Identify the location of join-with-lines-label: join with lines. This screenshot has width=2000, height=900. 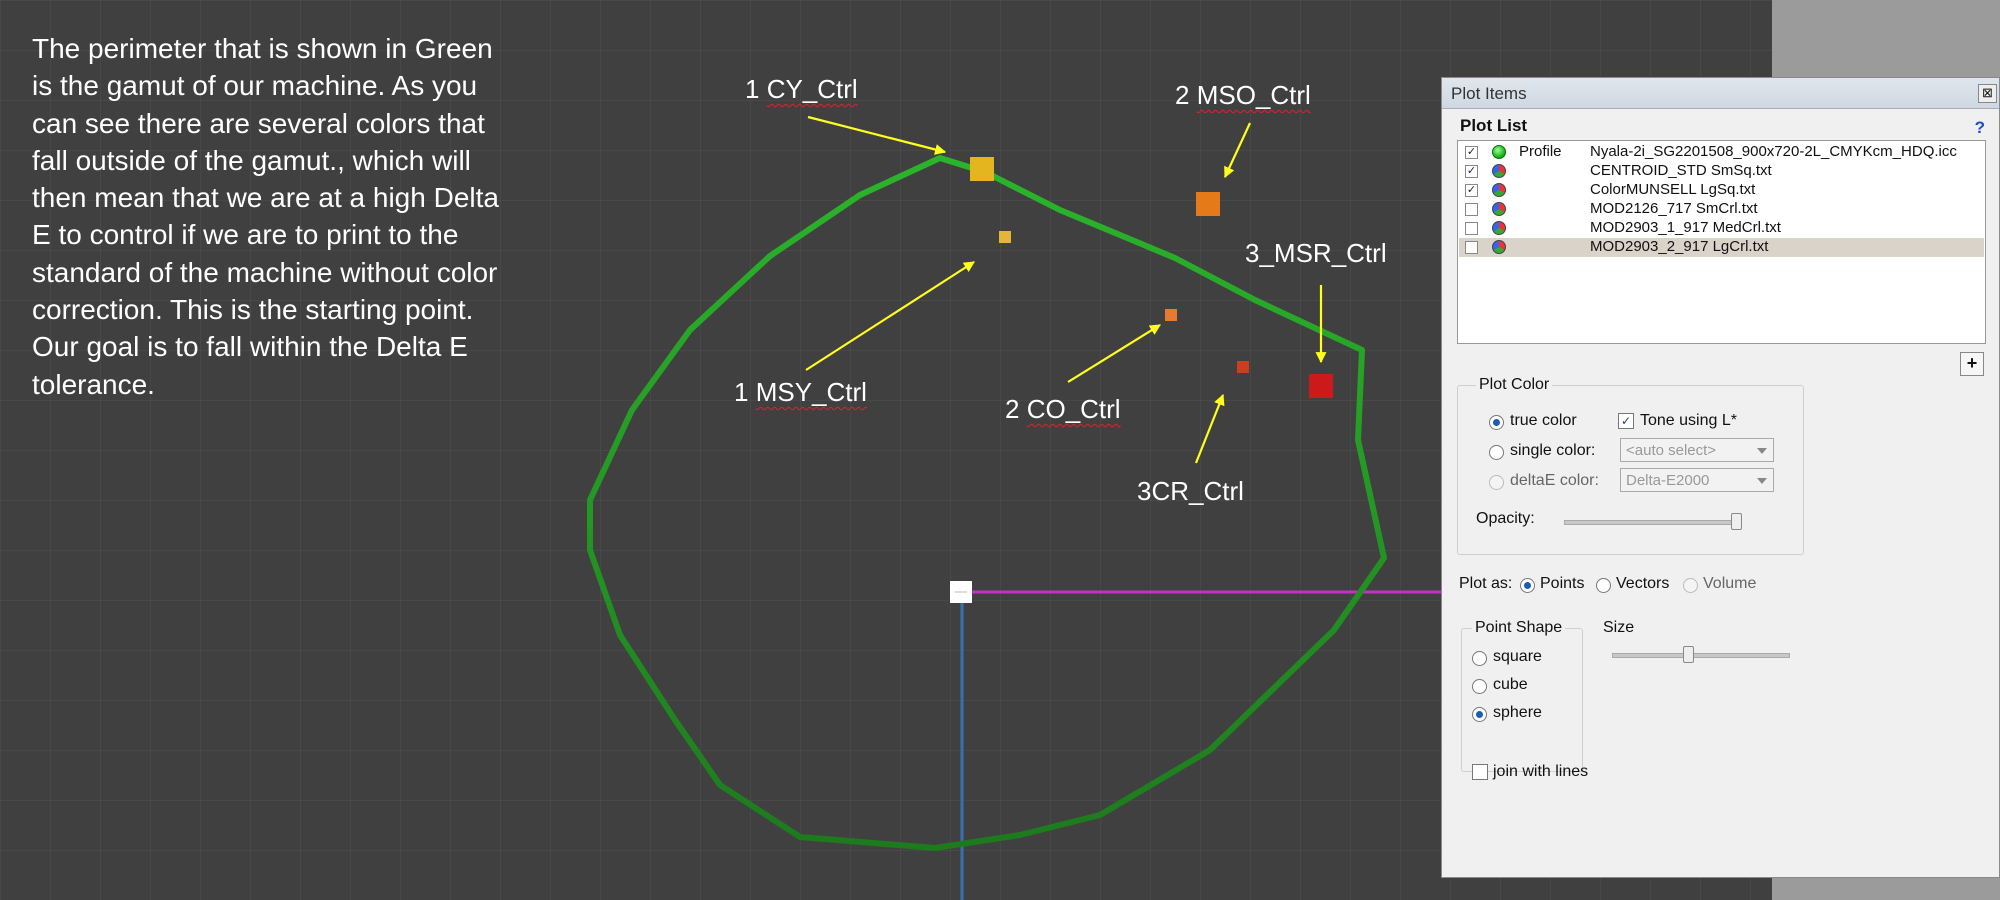
(1541, 771).